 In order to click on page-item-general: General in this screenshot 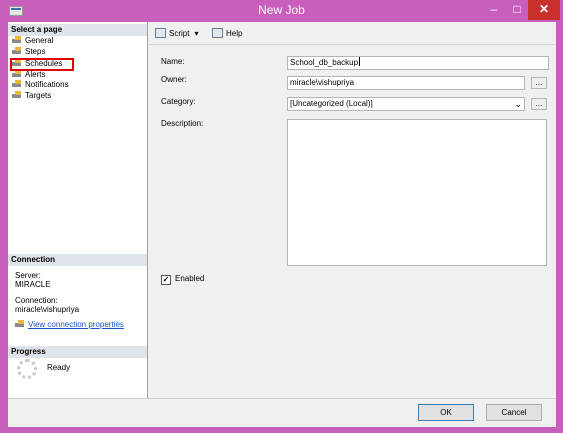, I will do `click(32, 41)`.